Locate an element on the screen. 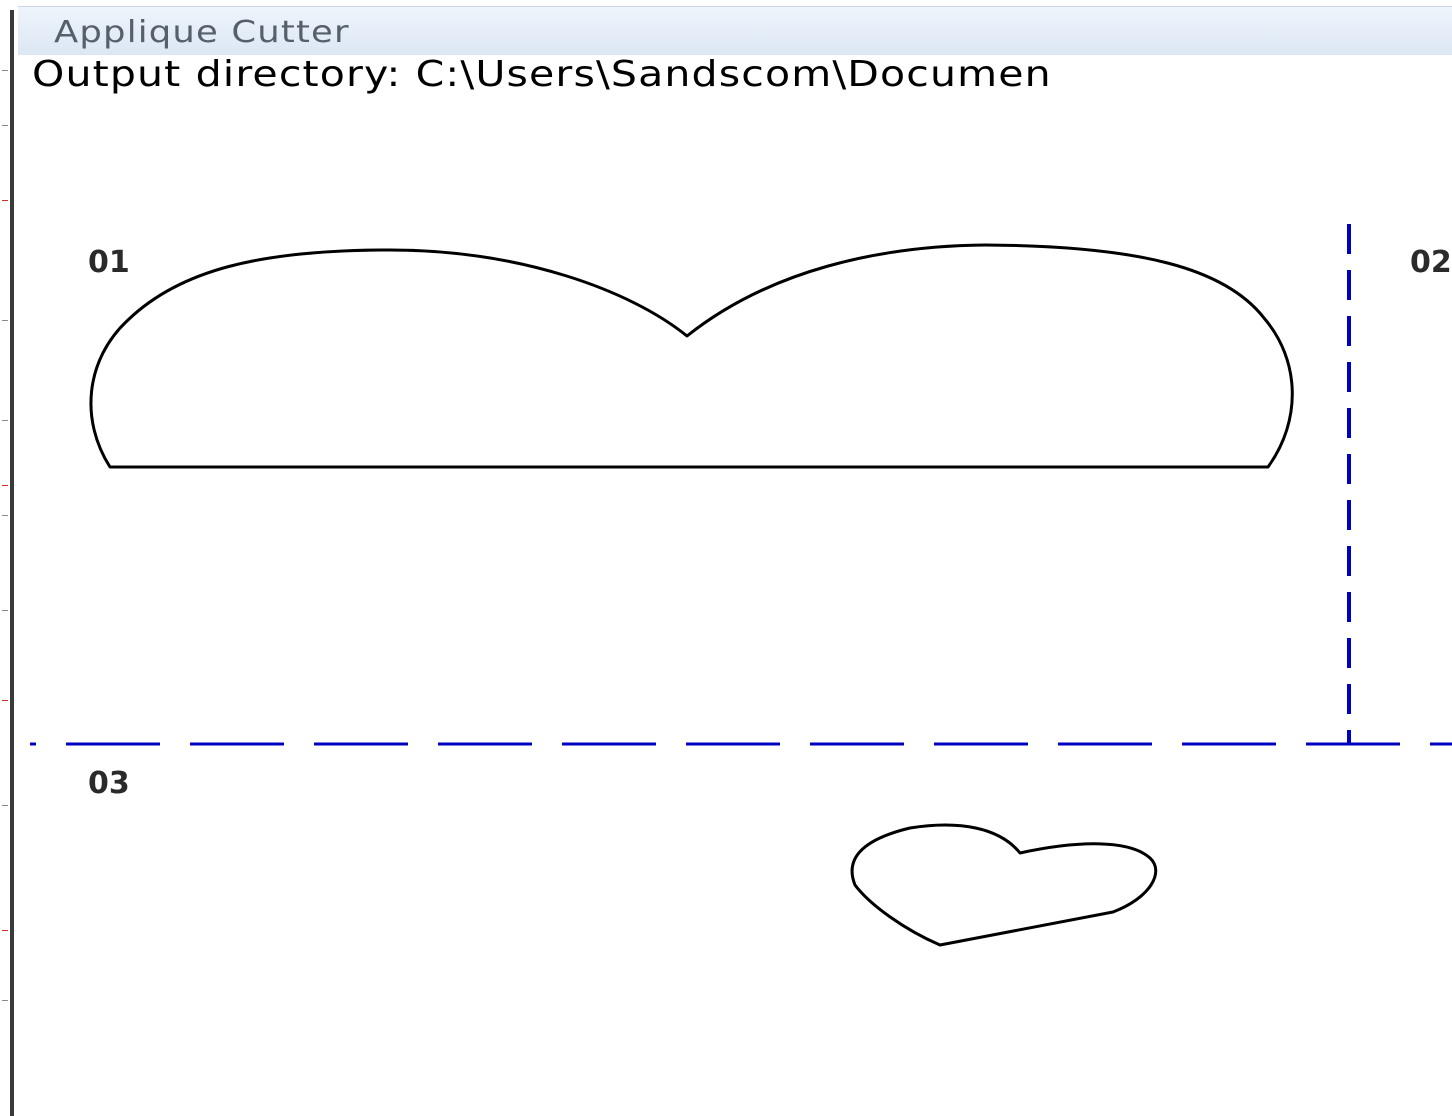 This screenshot has height=1116, width=1452. piece-label-02: 02 is located at coordinates (1431, 262).